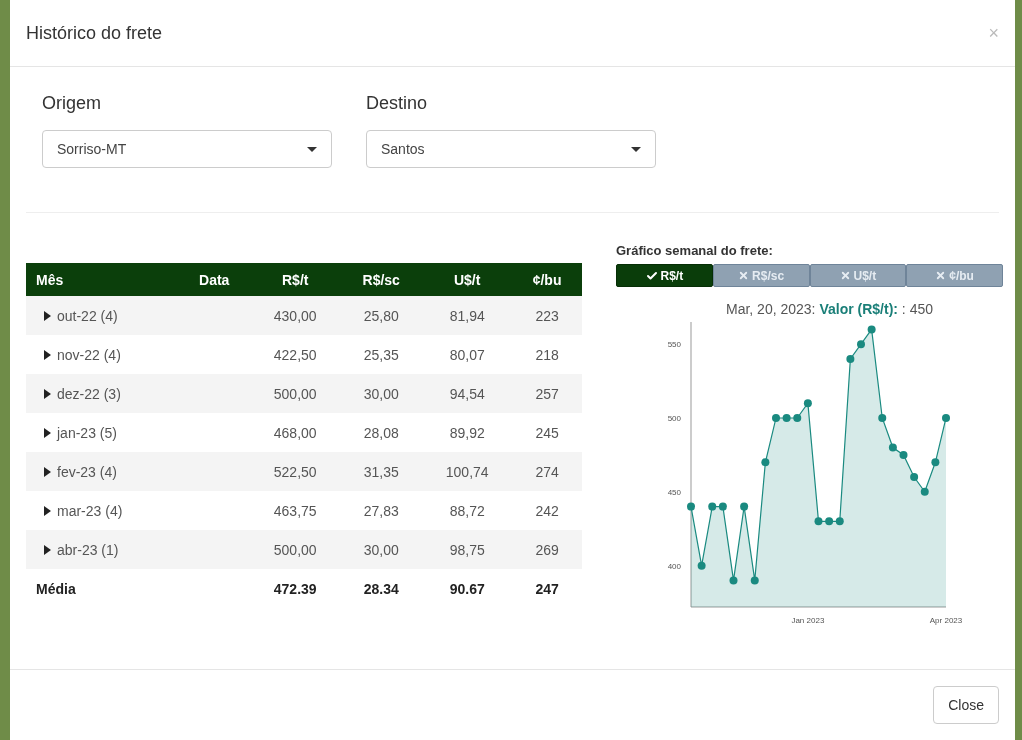 The height and width of the screenshot is (740, 1022). Describe the element at coordinates (674, 345) in the screenshot. I see `y-tick-label: 550` at that location.